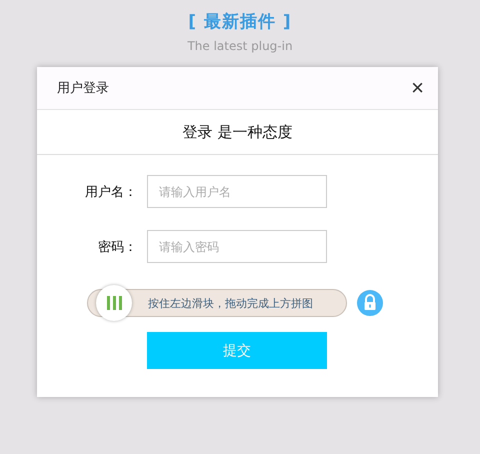  Describe the element at coordinates (240, 22) in the screenshot. I see `section-title: [ 最新插件 ]` at that location.